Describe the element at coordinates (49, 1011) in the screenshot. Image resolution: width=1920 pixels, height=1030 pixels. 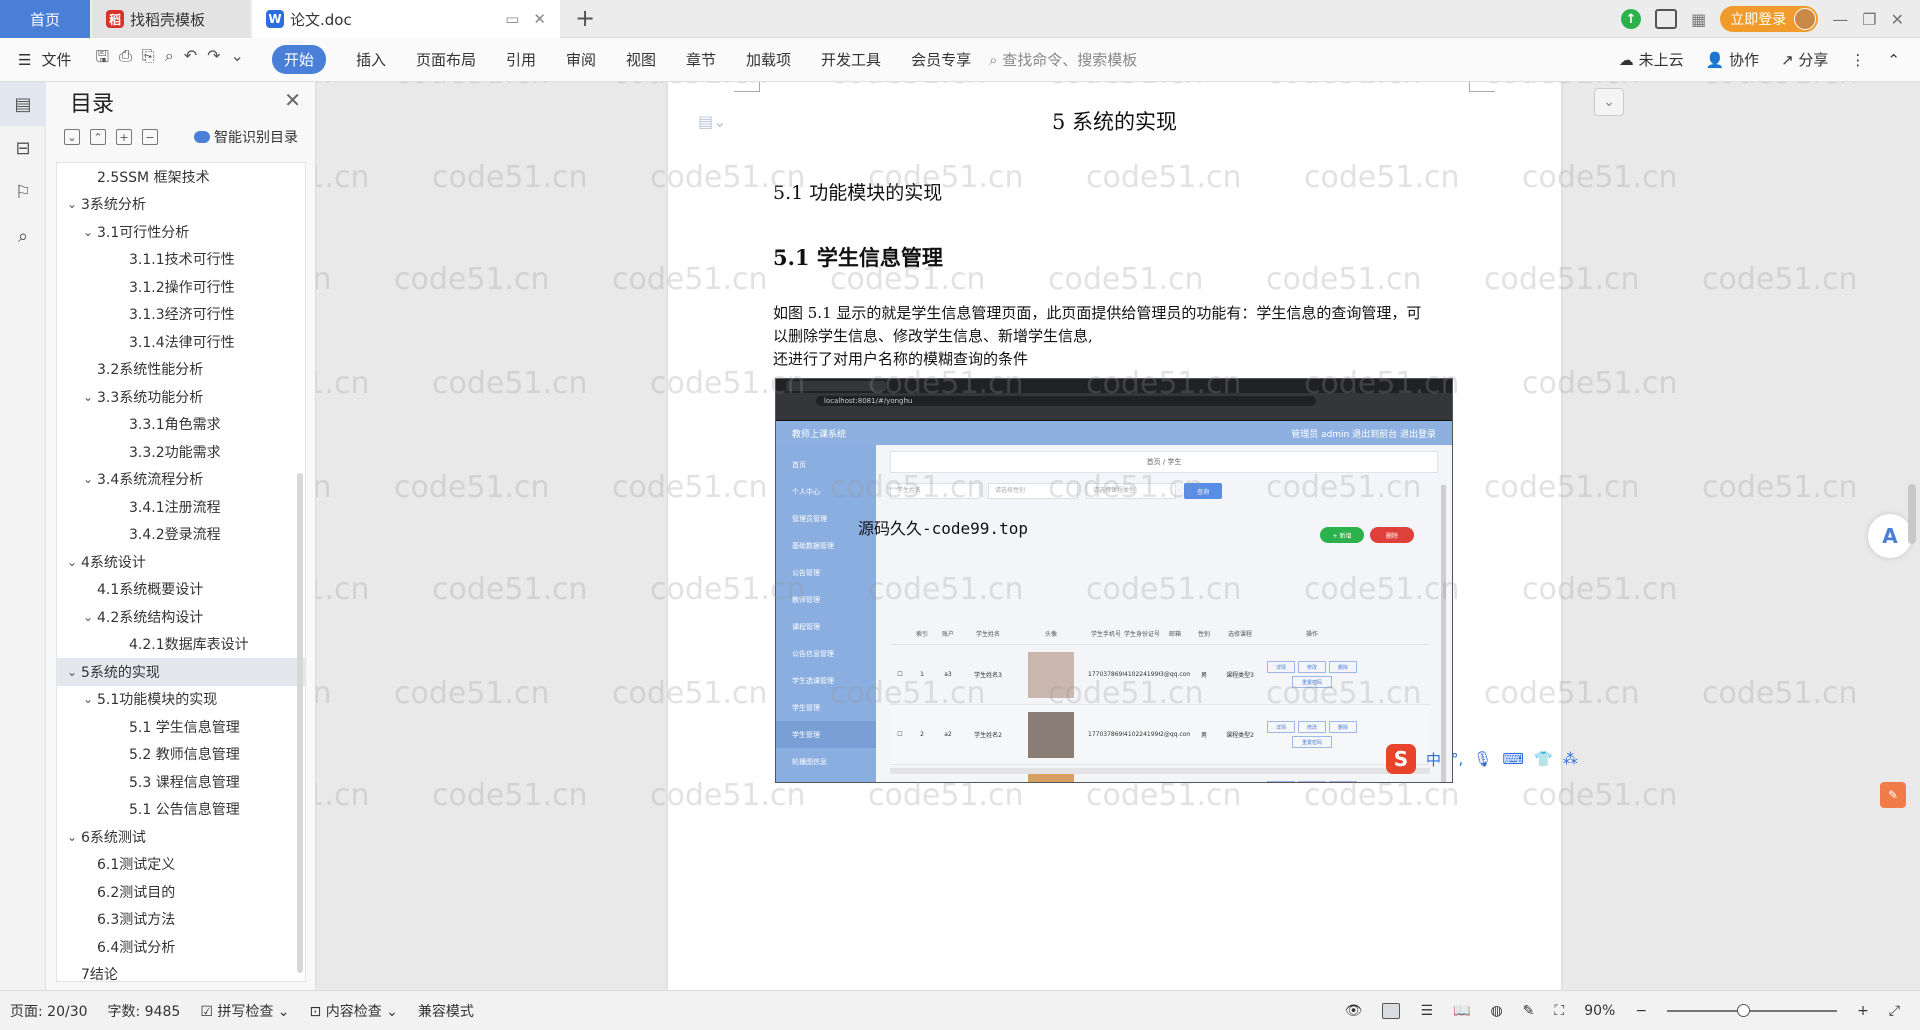
I see `page-indicator: 页面: 20/30` at that location.